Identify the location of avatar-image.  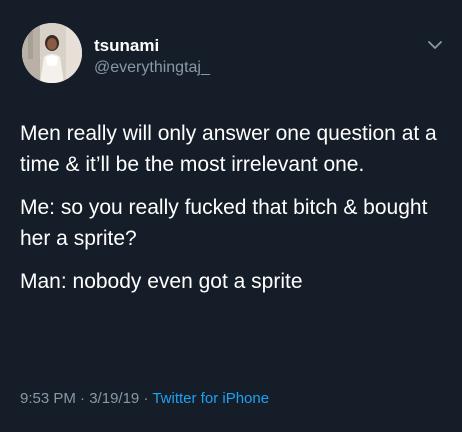
(52, 53).